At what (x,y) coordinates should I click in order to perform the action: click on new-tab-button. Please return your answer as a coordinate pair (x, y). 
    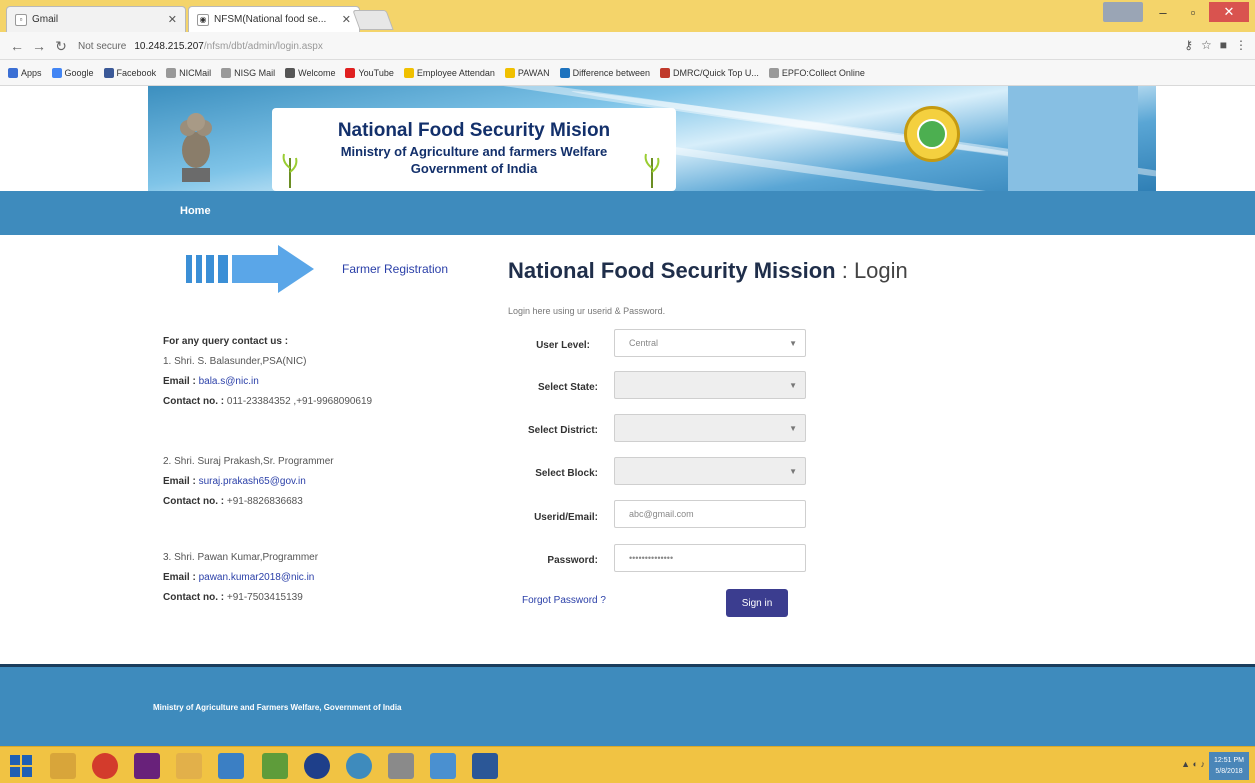
    Looking at the image, I should click on (373, 20).